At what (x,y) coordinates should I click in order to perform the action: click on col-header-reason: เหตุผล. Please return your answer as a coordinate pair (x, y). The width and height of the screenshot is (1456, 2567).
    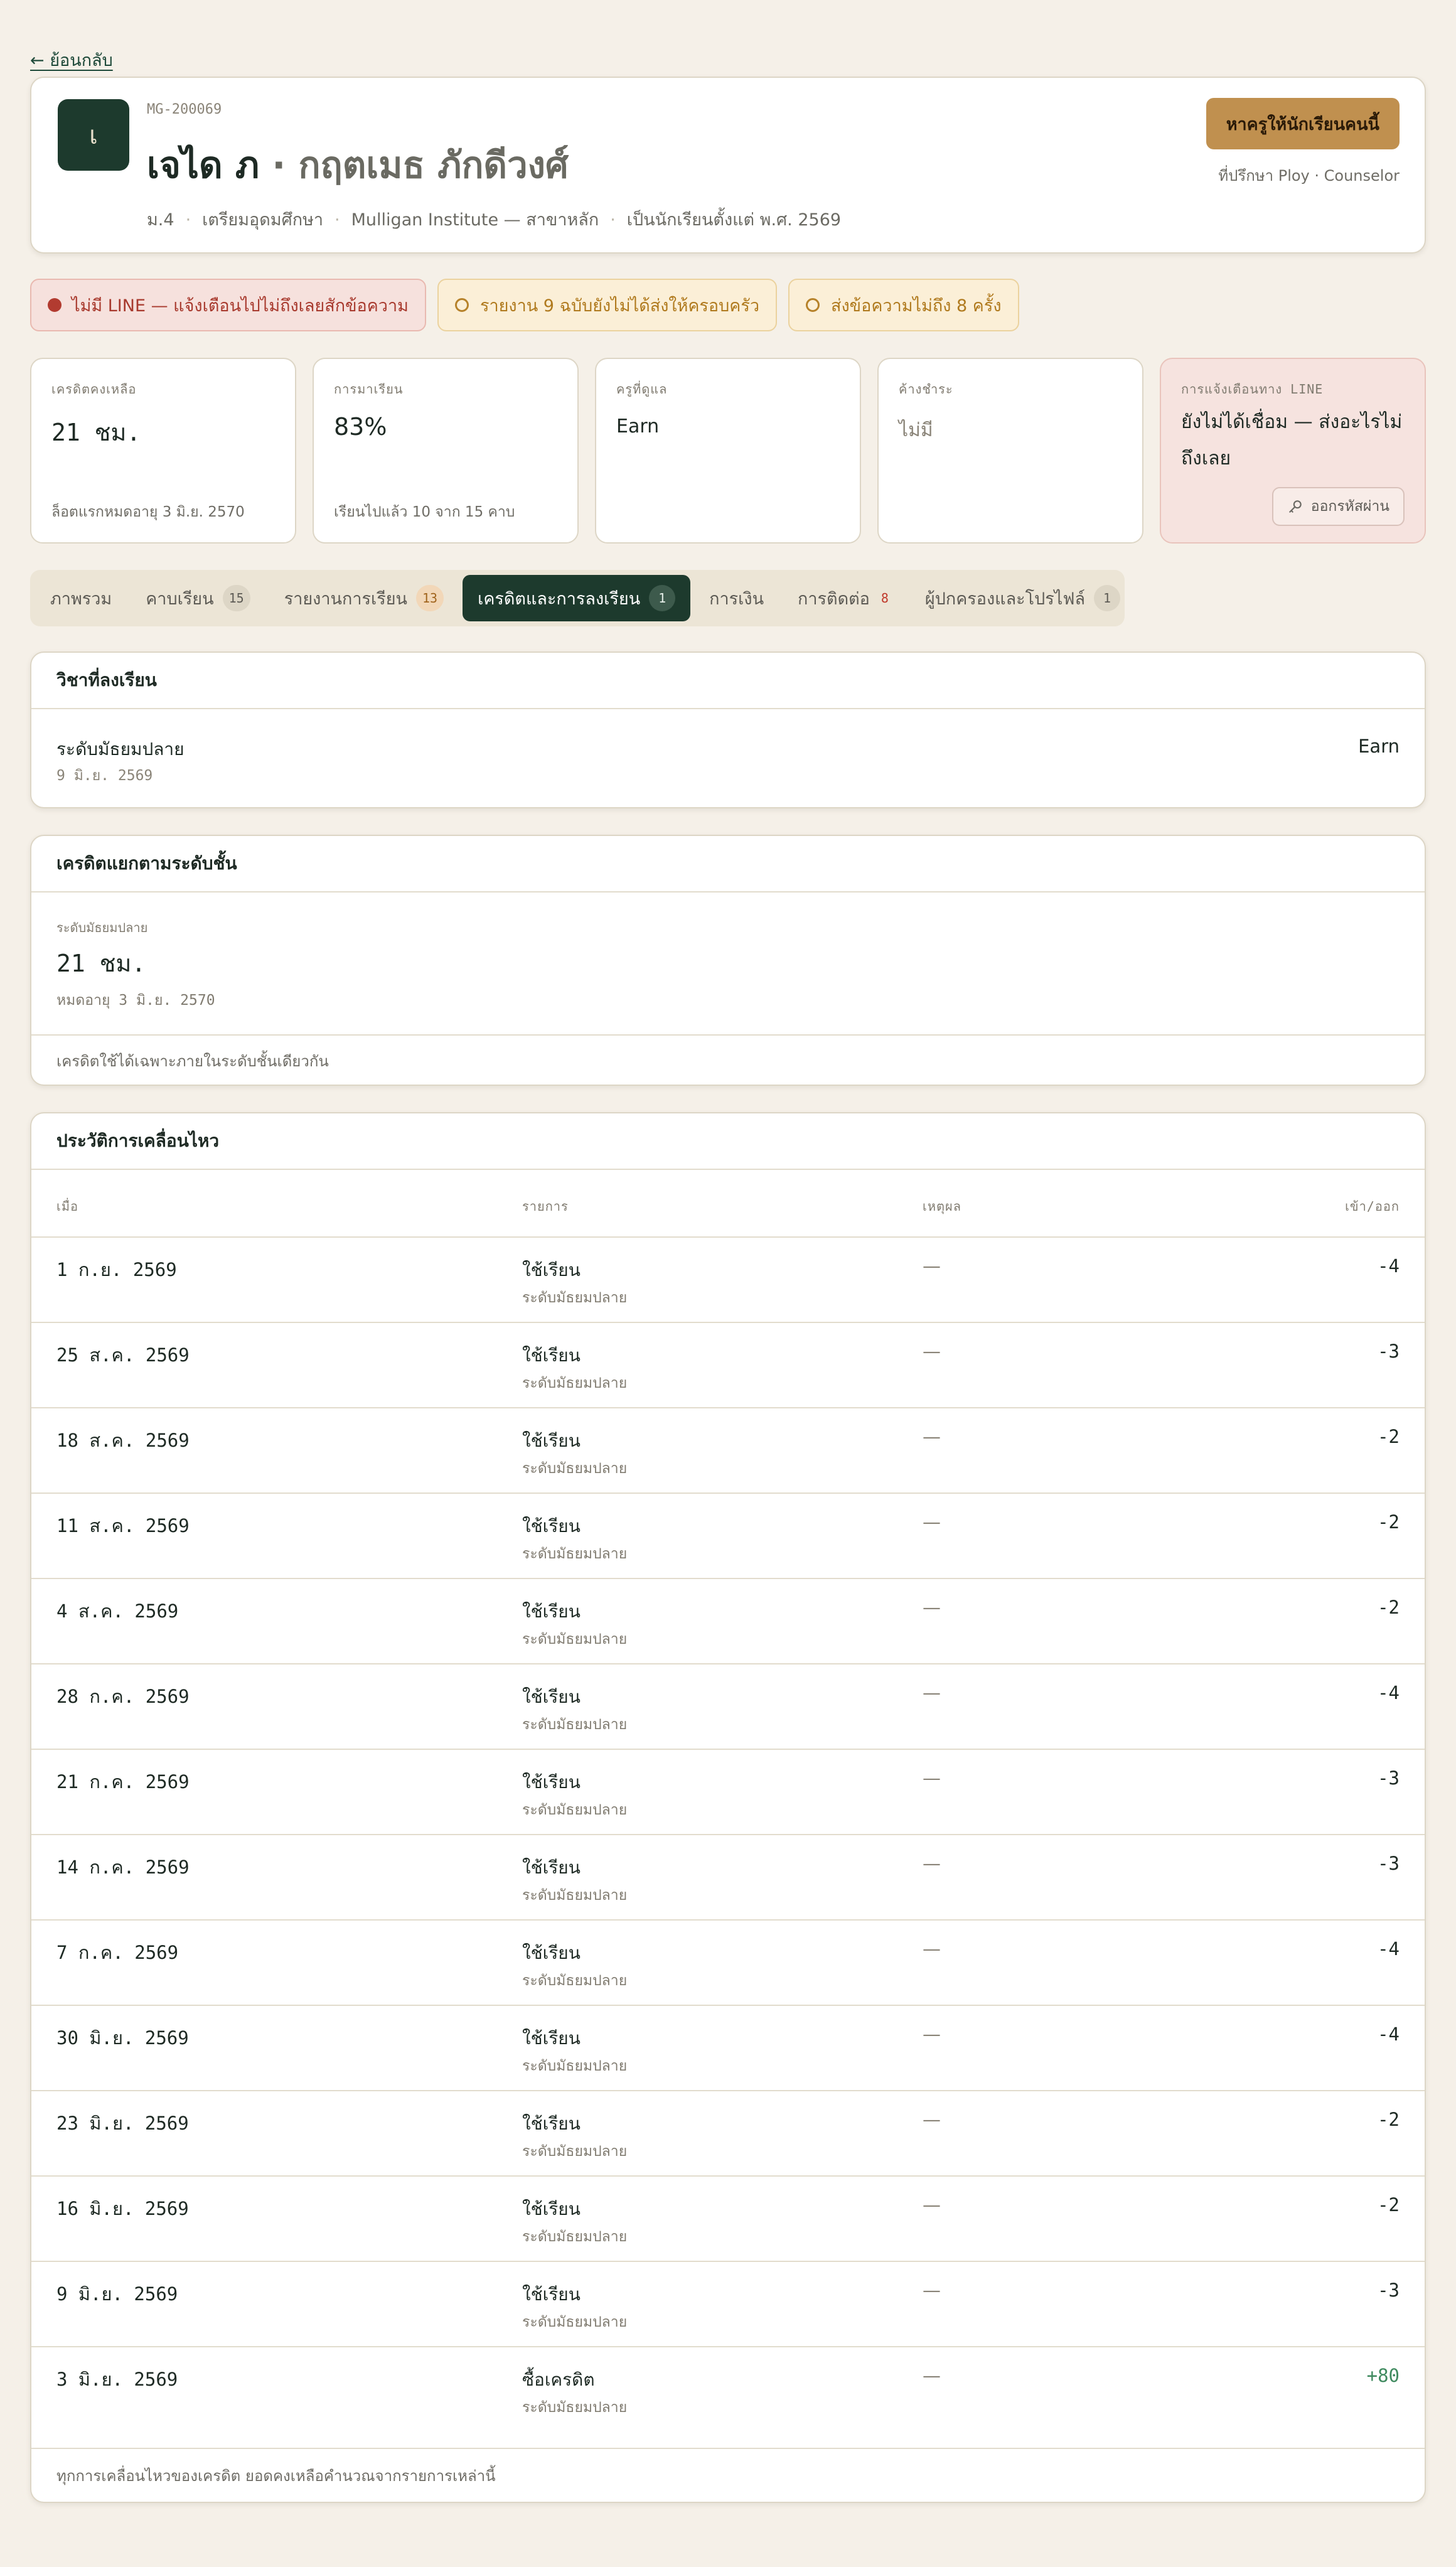
    Looking at the image, I should click on (942, 1206).